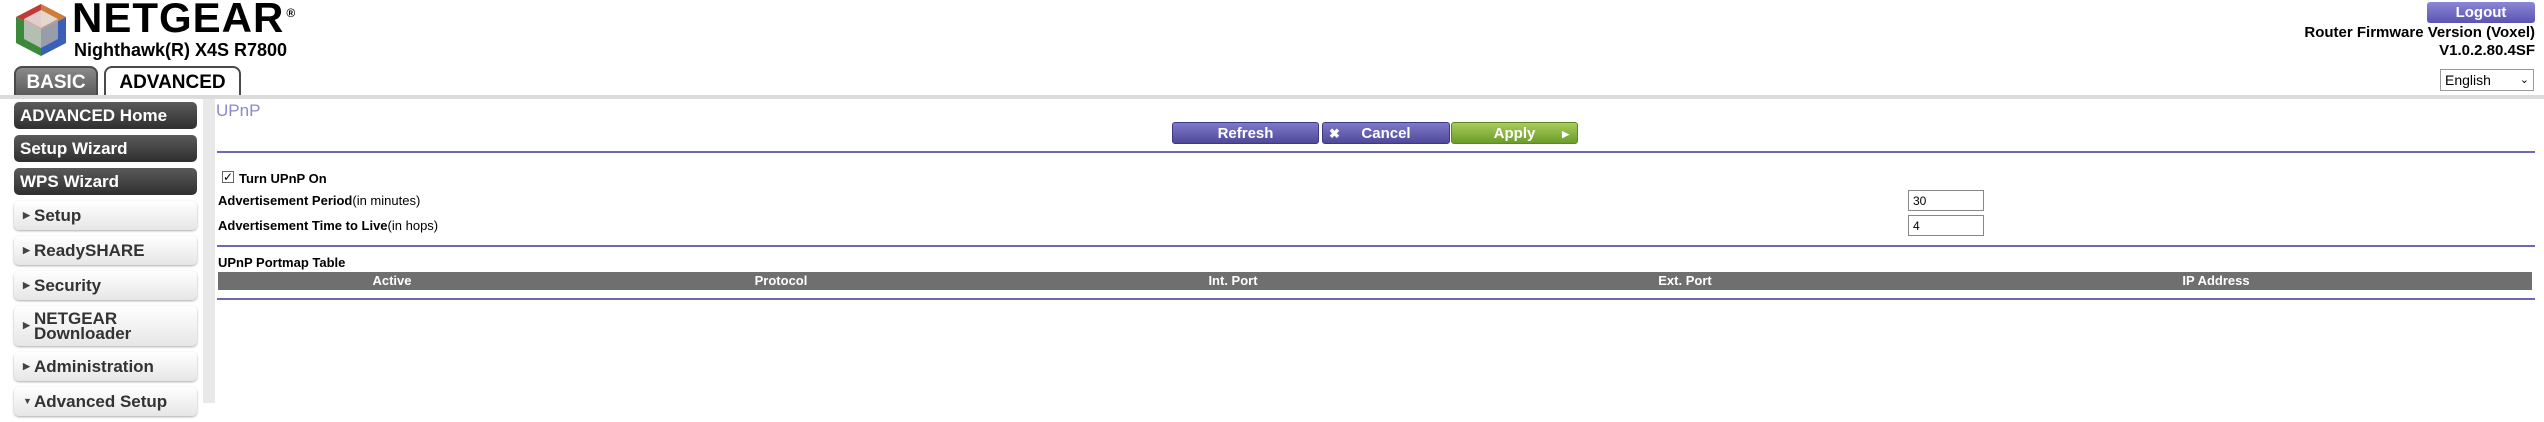 The width and height of the screenshot is (2544, 422). What do you see at coordinates (228, 177) in the screenshot?
I see `turn-upnp-on-checkbox: ✓` at bounding box center [228, 177].